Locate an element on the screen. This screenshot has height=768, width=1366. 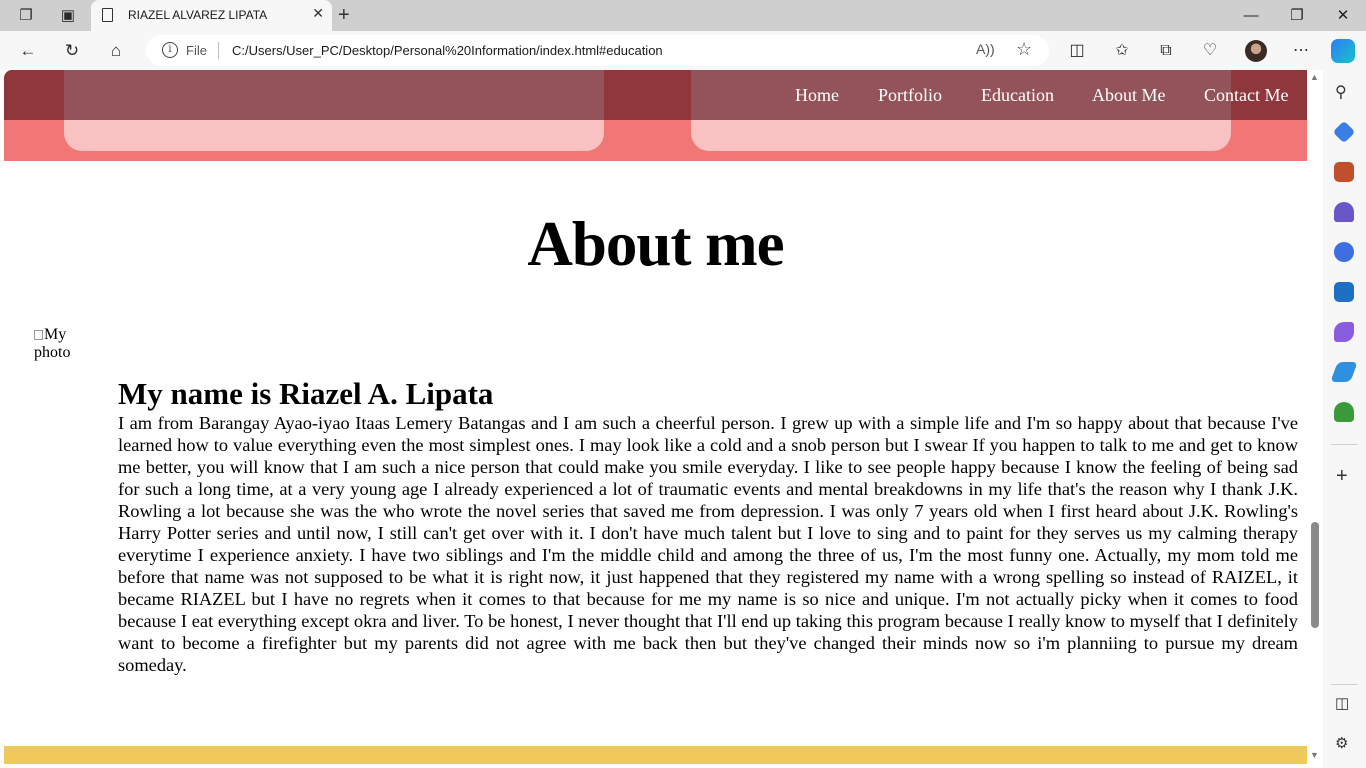
sidebar-divider is located at coordinates (1344, 444).